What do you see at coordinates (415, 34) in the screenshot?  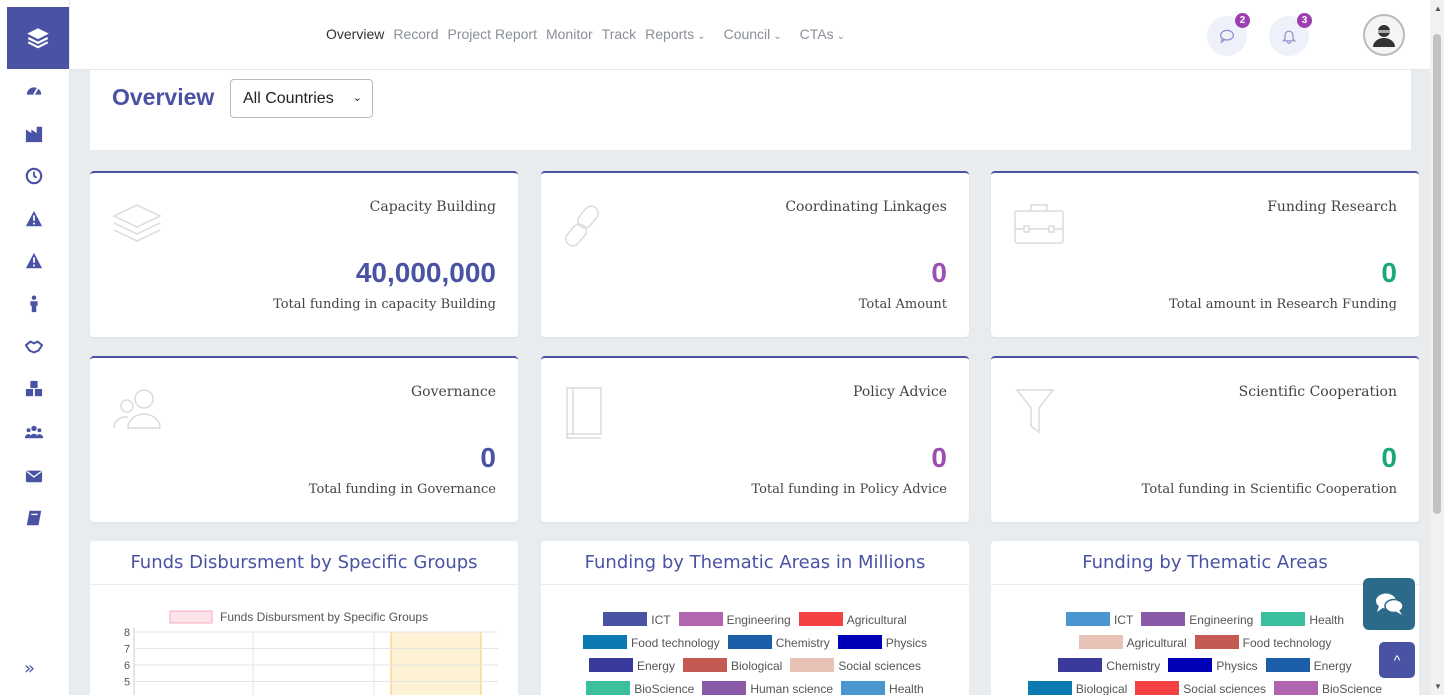 I see `nav-record: Record` at bounding box center [415, 34].